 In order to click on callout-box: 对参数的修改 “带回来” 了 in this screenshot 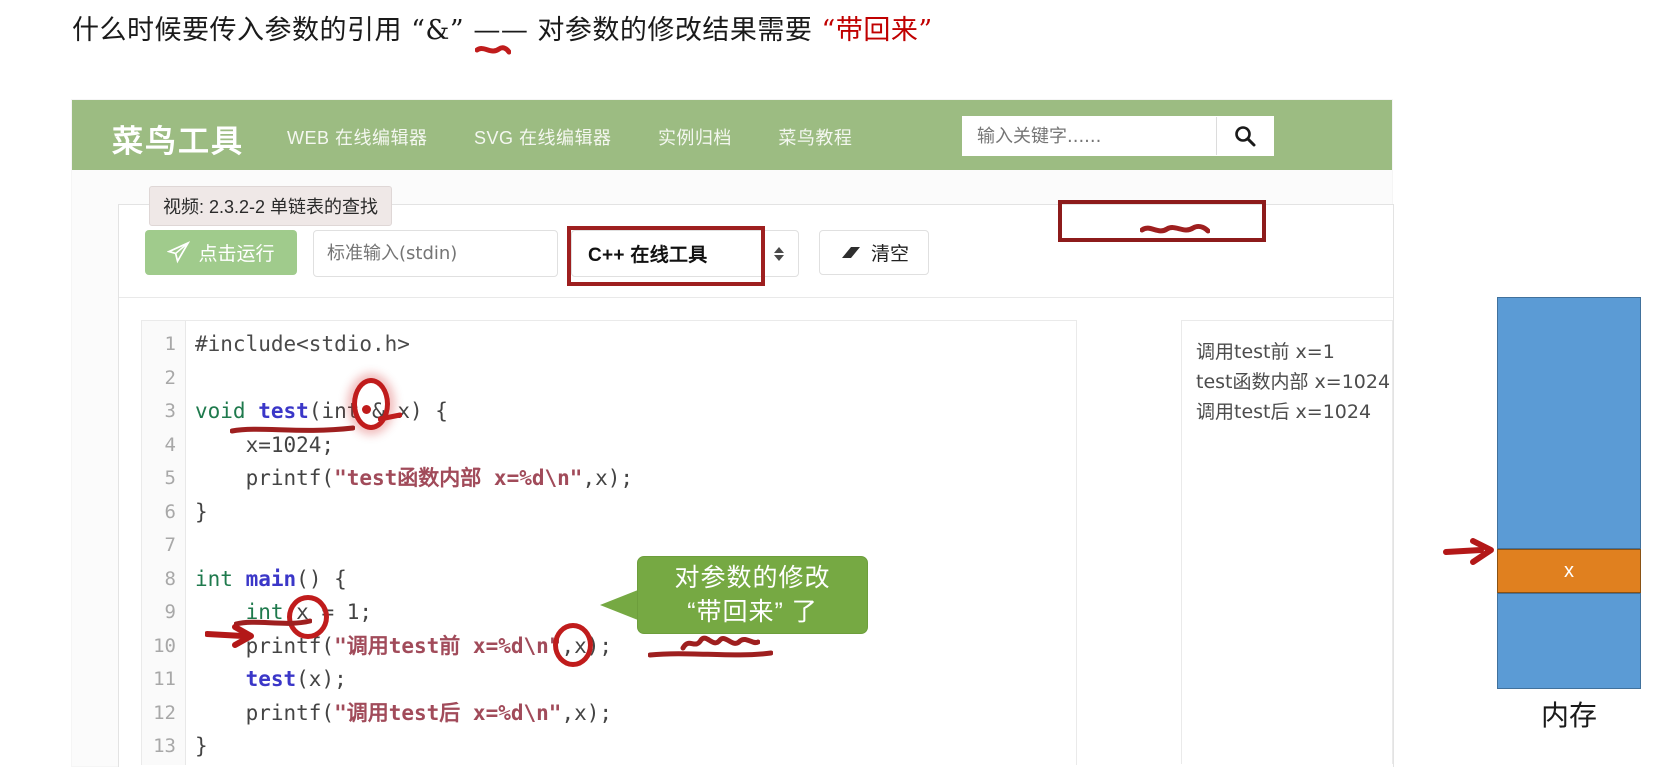, I will do `click(752, 595)`.